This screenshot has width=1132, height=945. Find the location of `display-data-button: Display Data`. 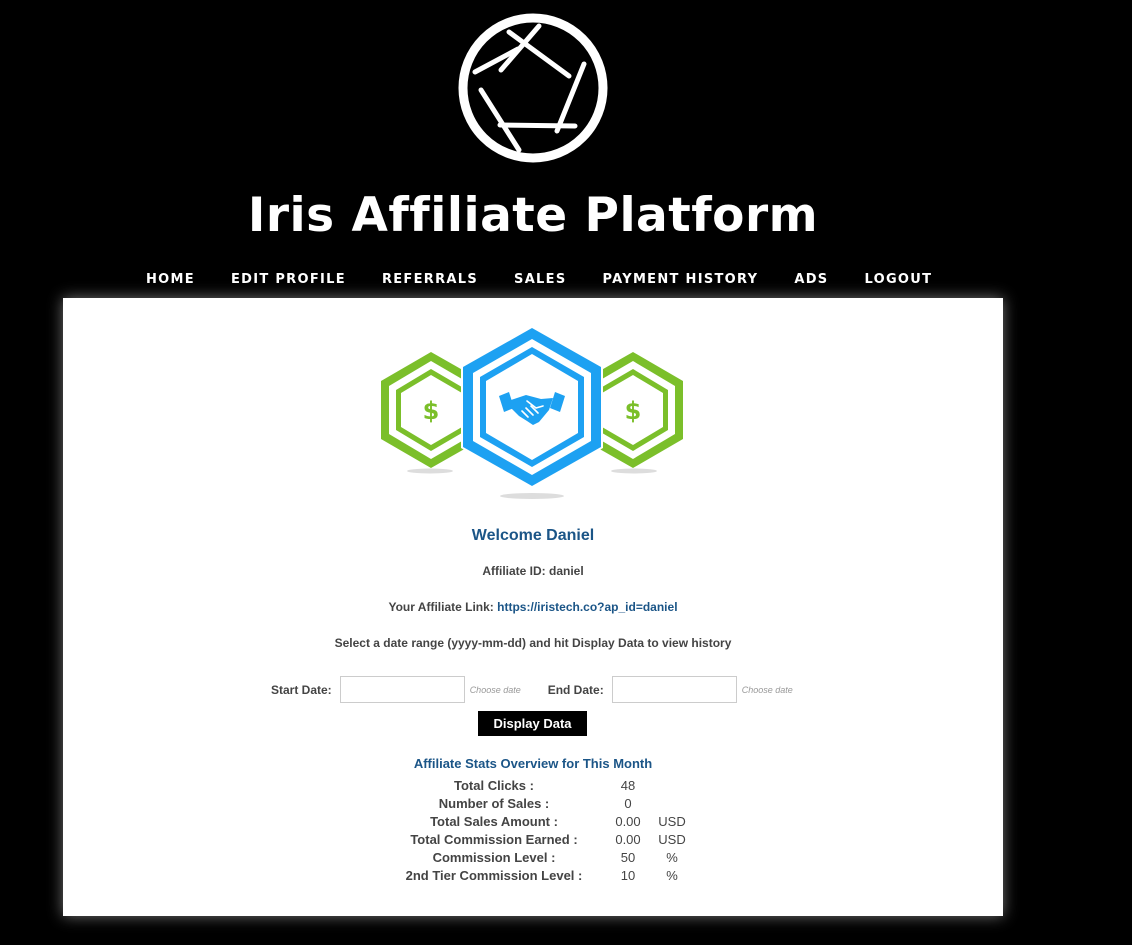

display-data-button: Display Data is located at coordinates (532, 723).